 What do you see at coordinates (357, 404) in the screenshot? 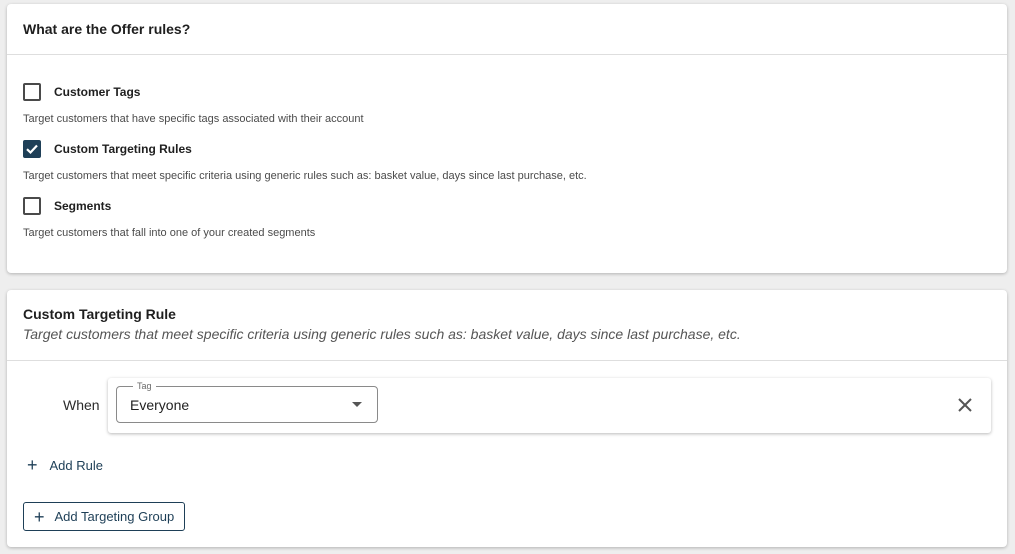
I see `caret-down-icon` at bounding box center [357, 404].